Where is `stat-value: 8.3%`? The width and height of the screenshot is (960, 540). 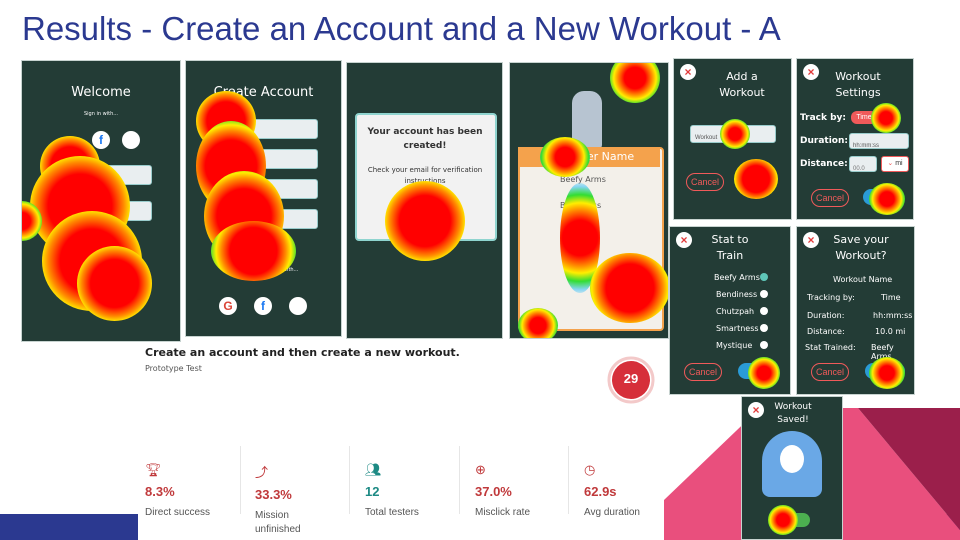
stat-value: 8.3% is located at coordinates (160, 491).